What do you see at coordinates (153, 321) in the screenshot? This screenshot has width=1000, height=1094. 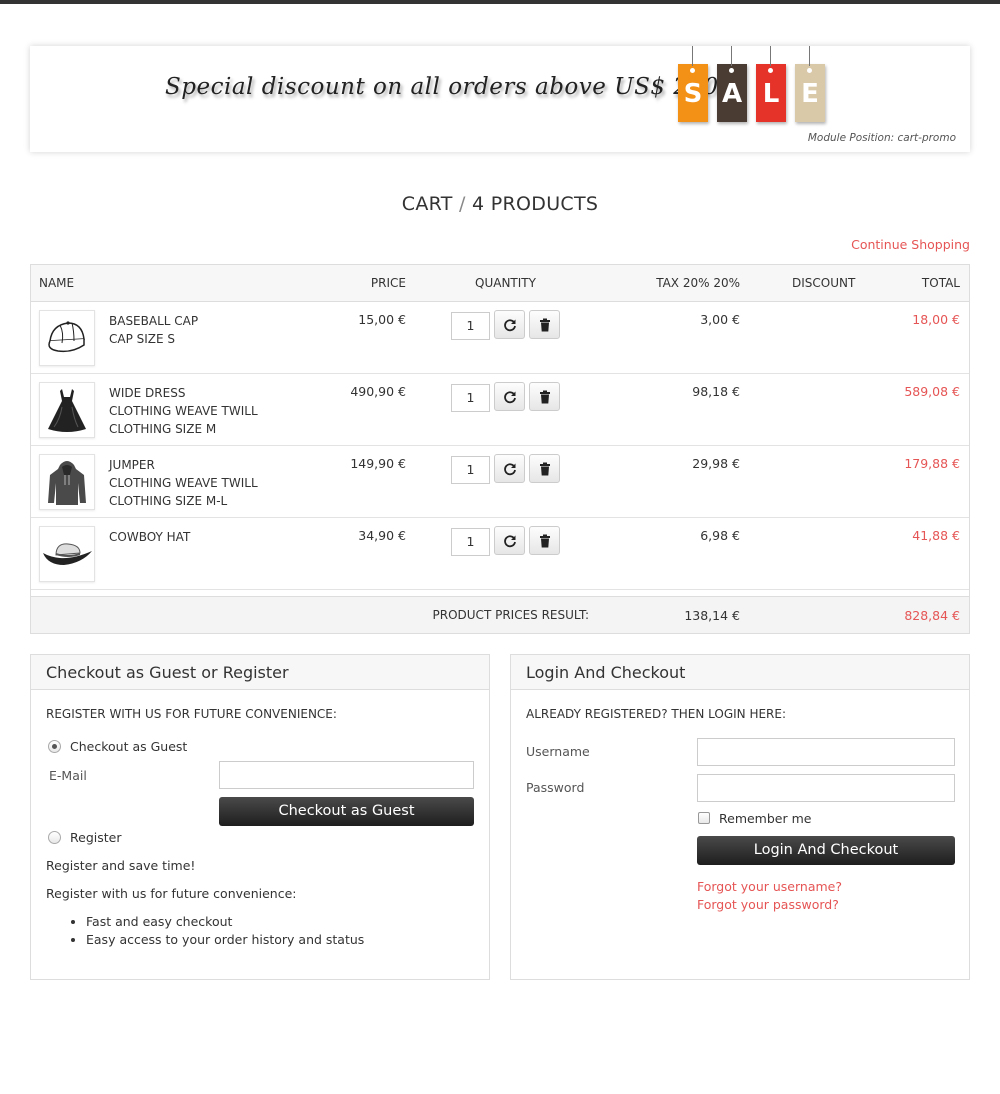 I see `product-name: BASEBALL CAP` at bounding box center [153, 321].